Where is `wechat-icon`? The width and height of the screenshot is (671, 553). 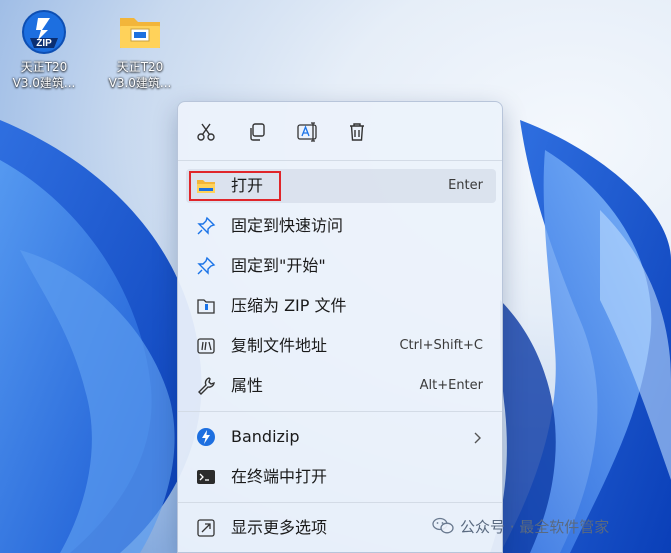
wechat-icon is located at coordinates (443, 525).